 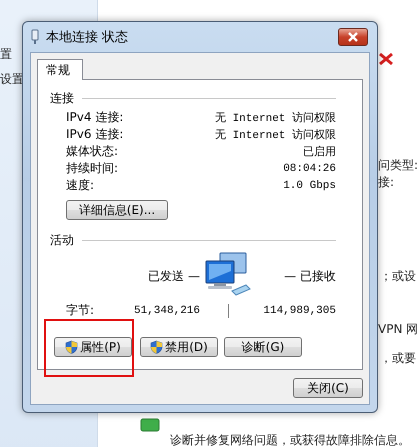 What do you see at coordinates (92, 151) in the screenshot?
I see `field-label: 媒体状态:` at bounding box center [92, 151].